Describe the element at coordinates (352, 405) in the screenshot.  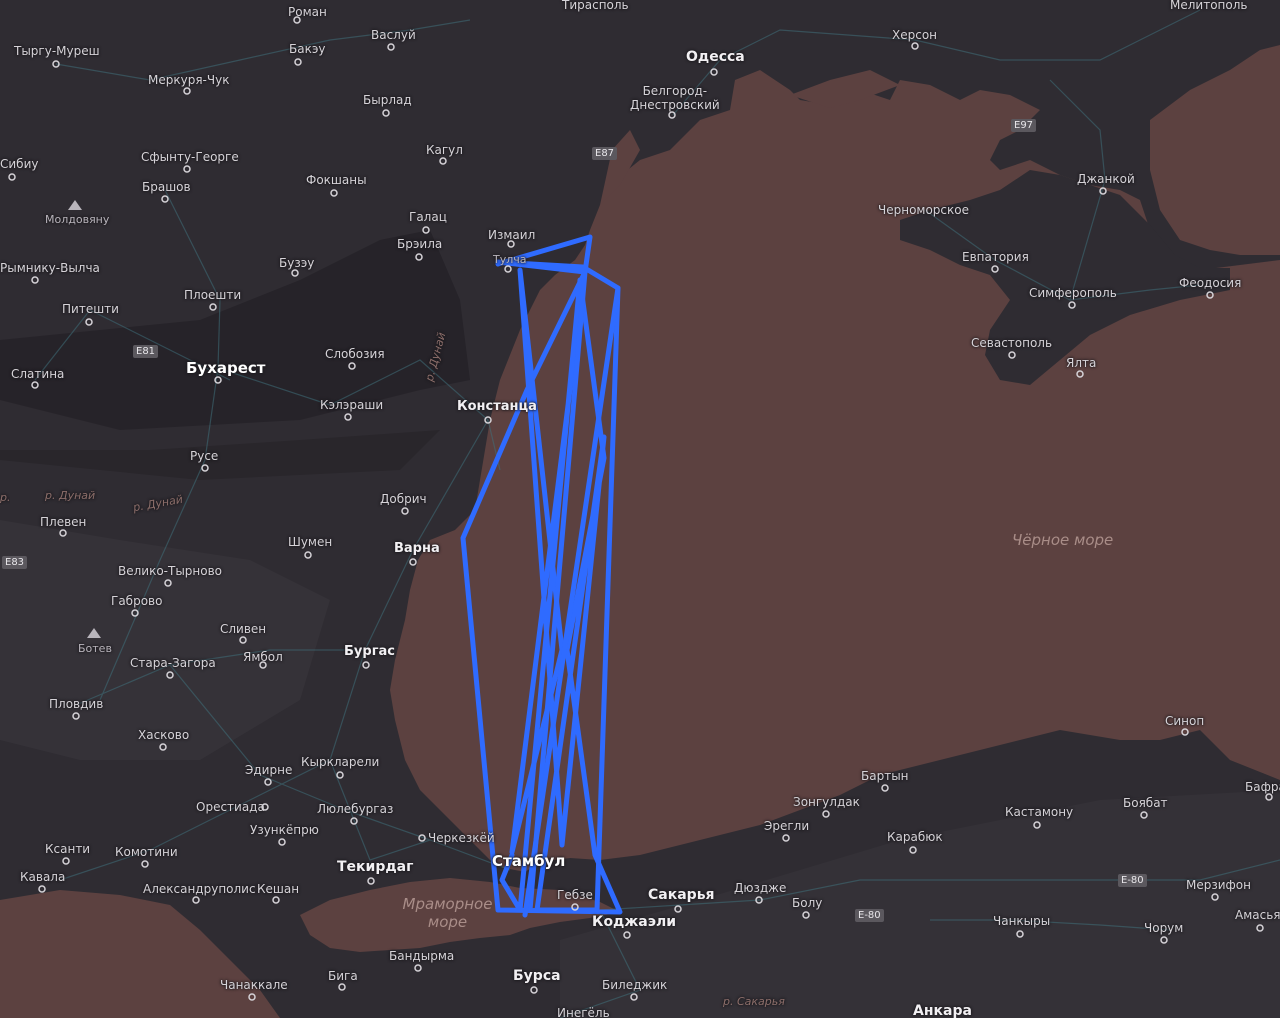
I see `place-label: Кэлэраши` at that location.